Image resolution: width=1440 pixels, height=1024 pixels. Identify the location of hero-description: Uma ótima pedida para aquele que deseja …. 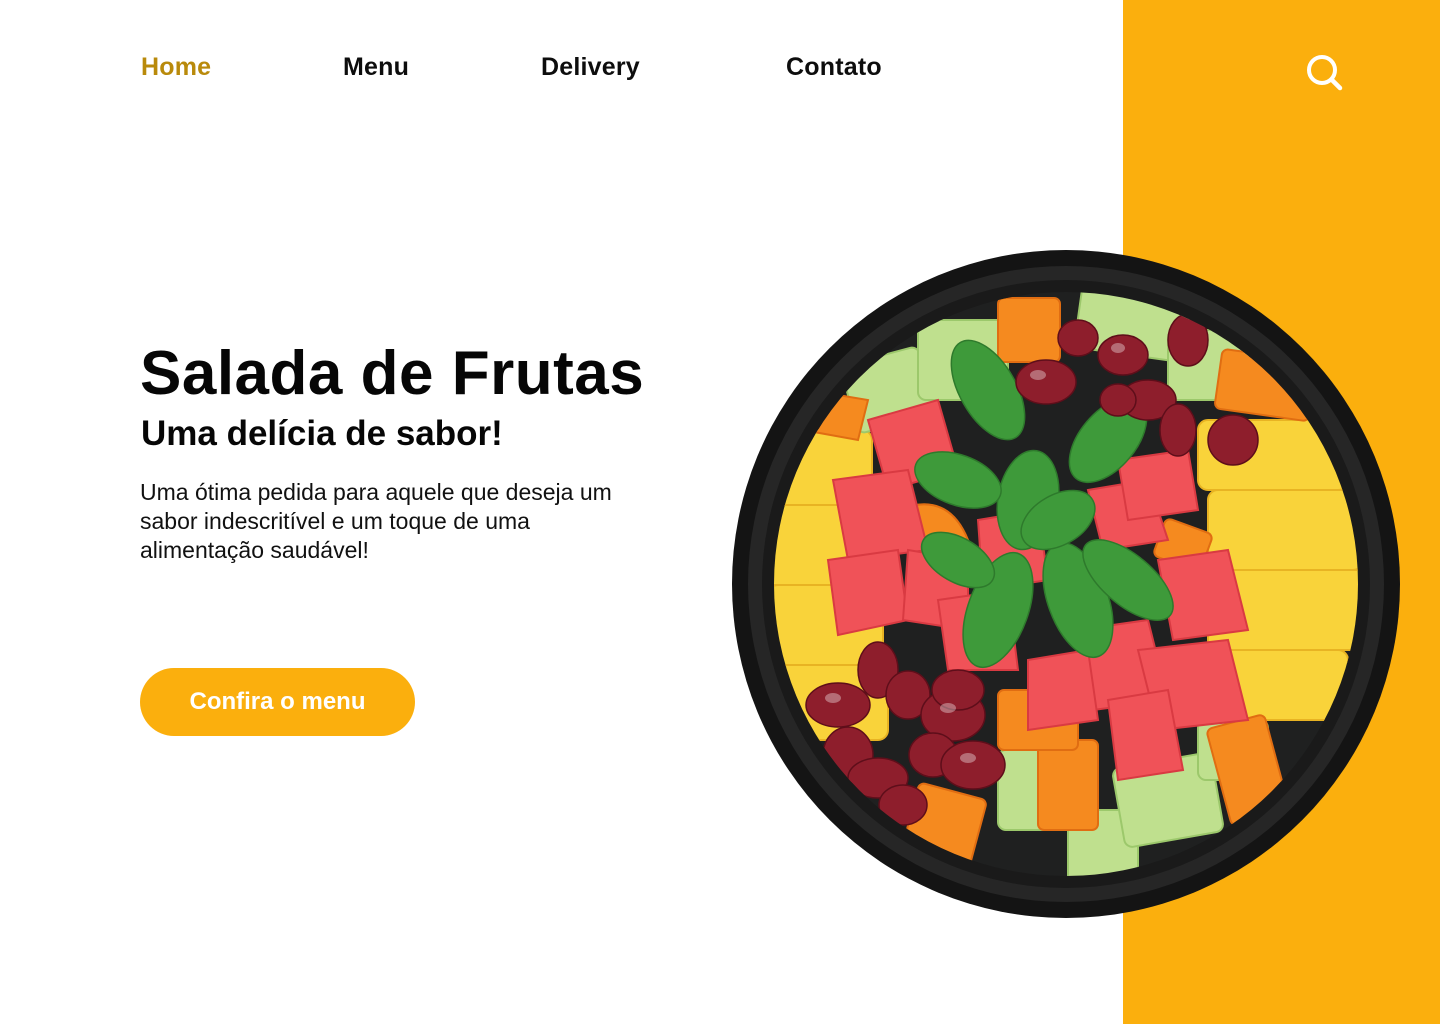
(376, 521).